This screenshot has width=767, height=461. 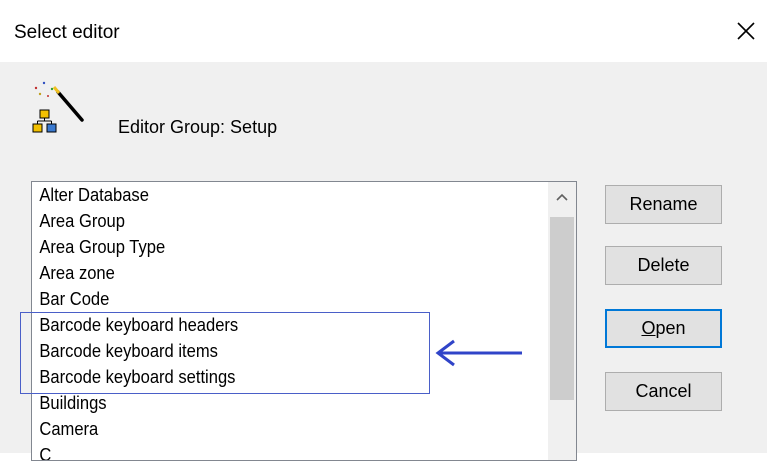 I want to click on cancel-button: Cancel, so click(x=663, y=391).